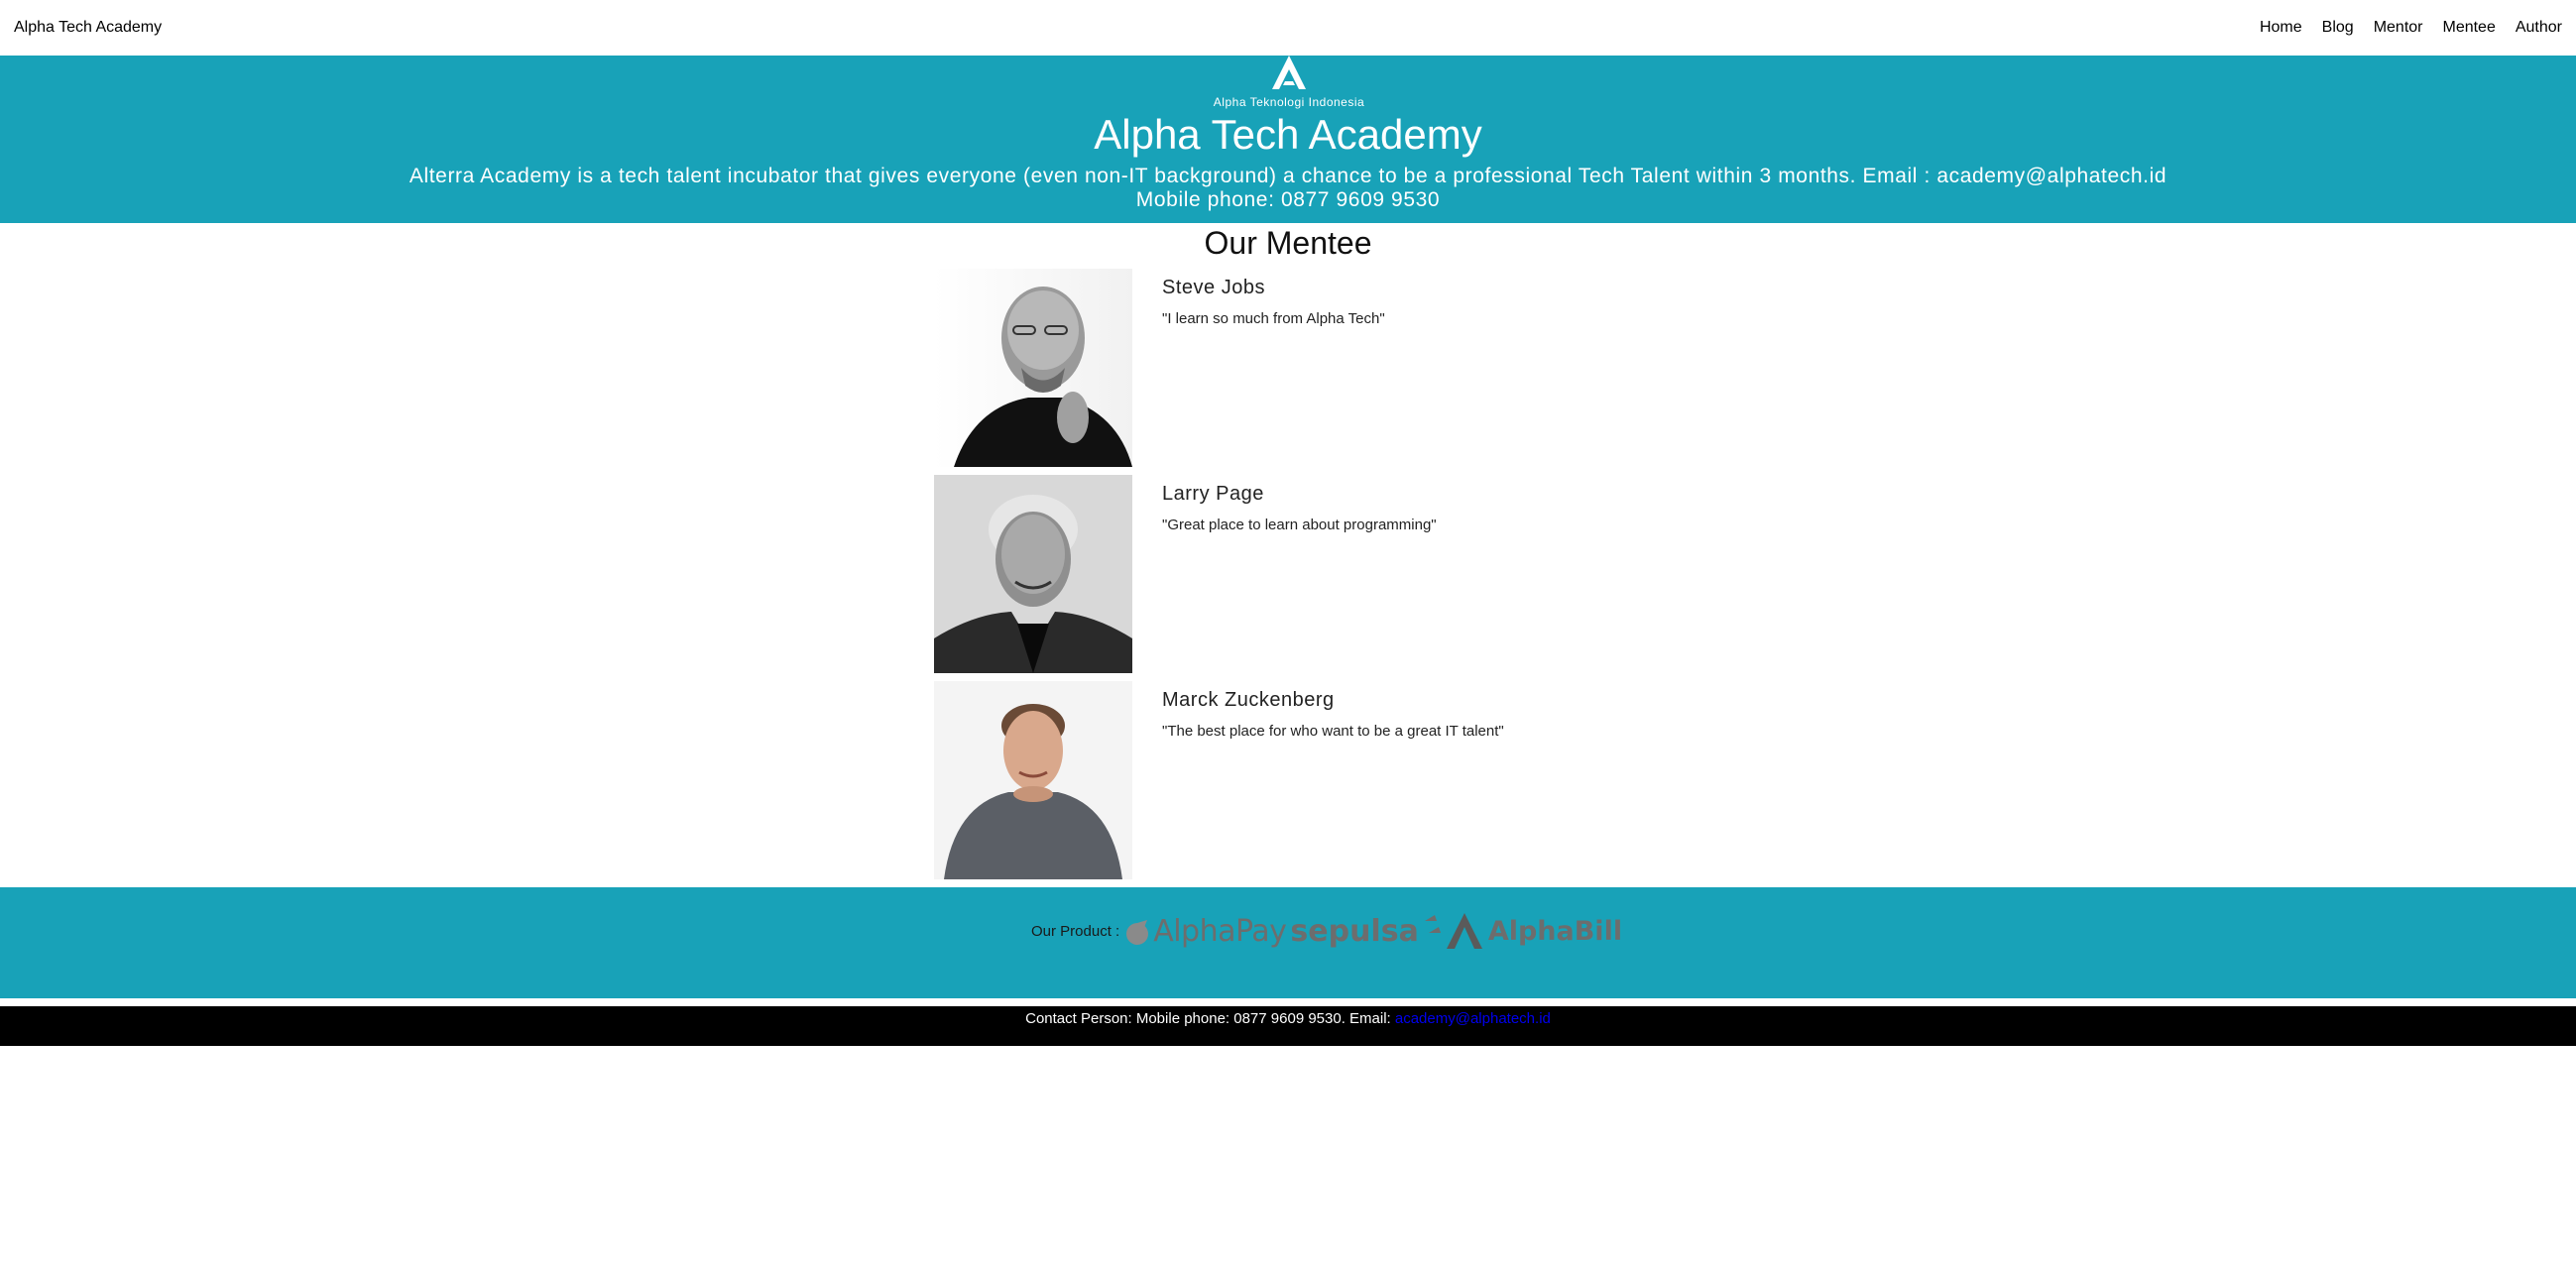  I want to click on nav-links: Home Blog Mentor Mentee Author, so click(2401, 28).